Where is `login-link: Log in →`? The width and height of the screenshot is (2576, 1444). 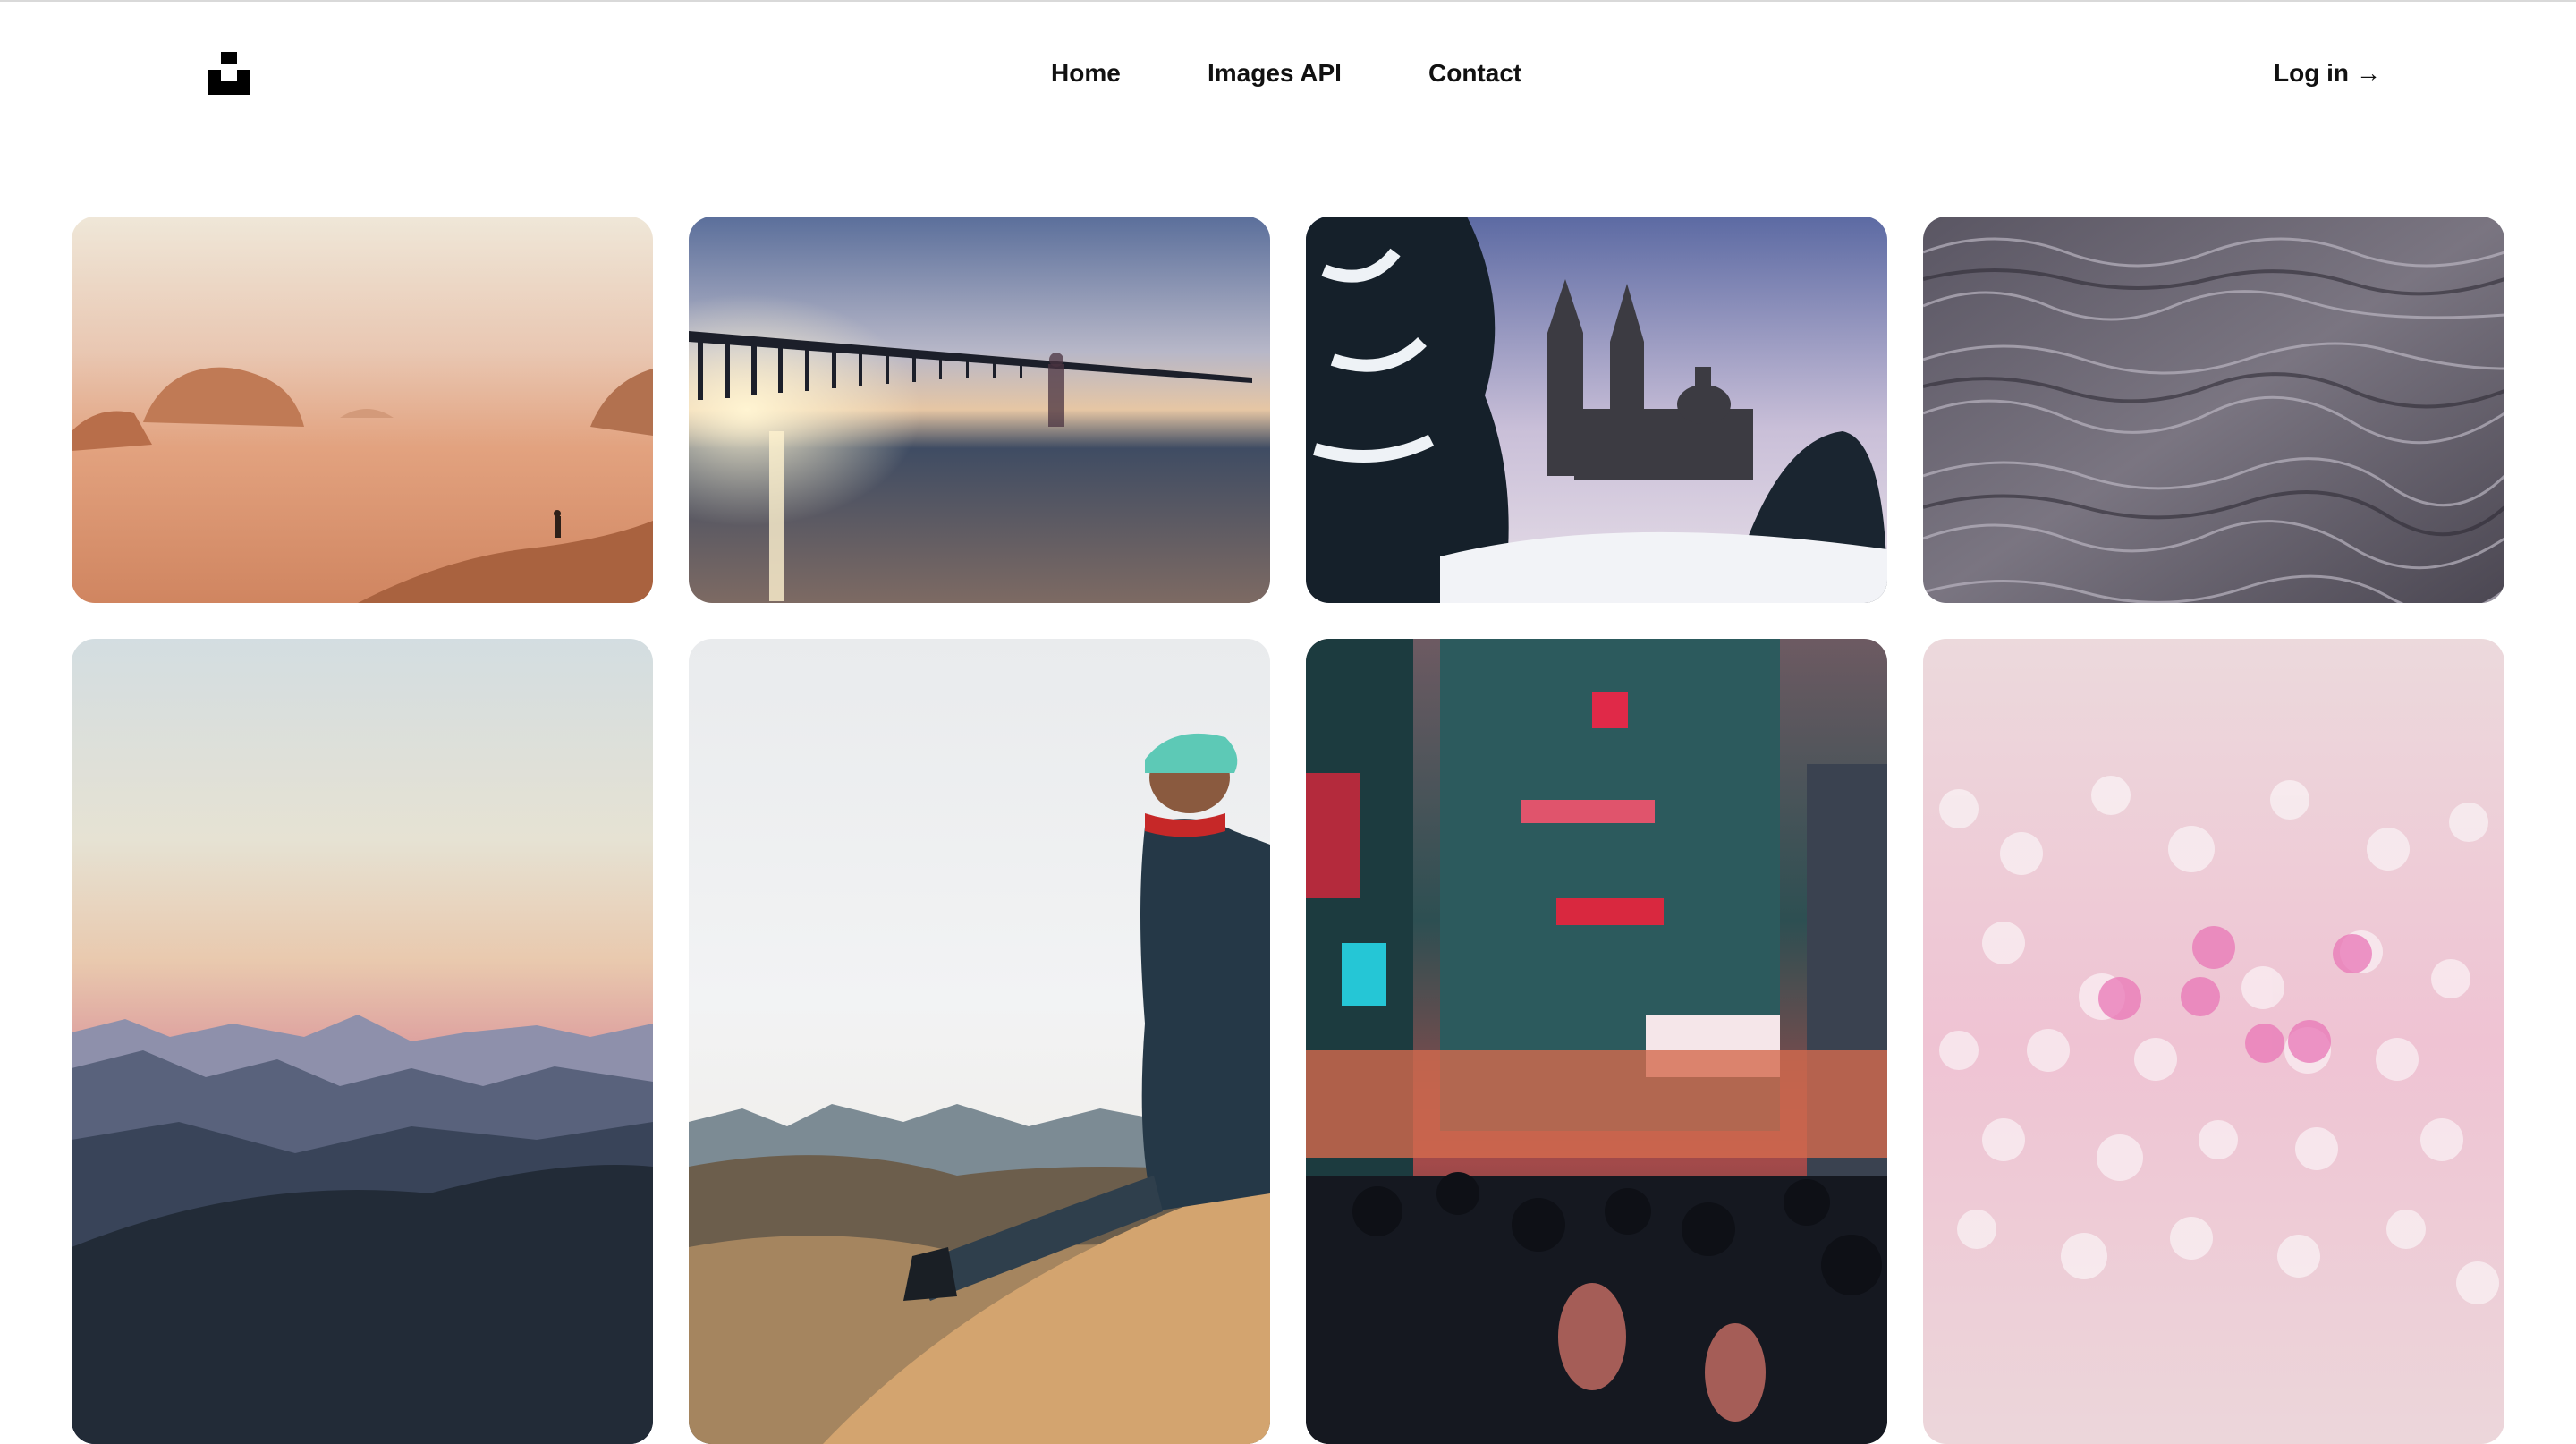 login-link: Log in → is located at coordinates (2327, 73).